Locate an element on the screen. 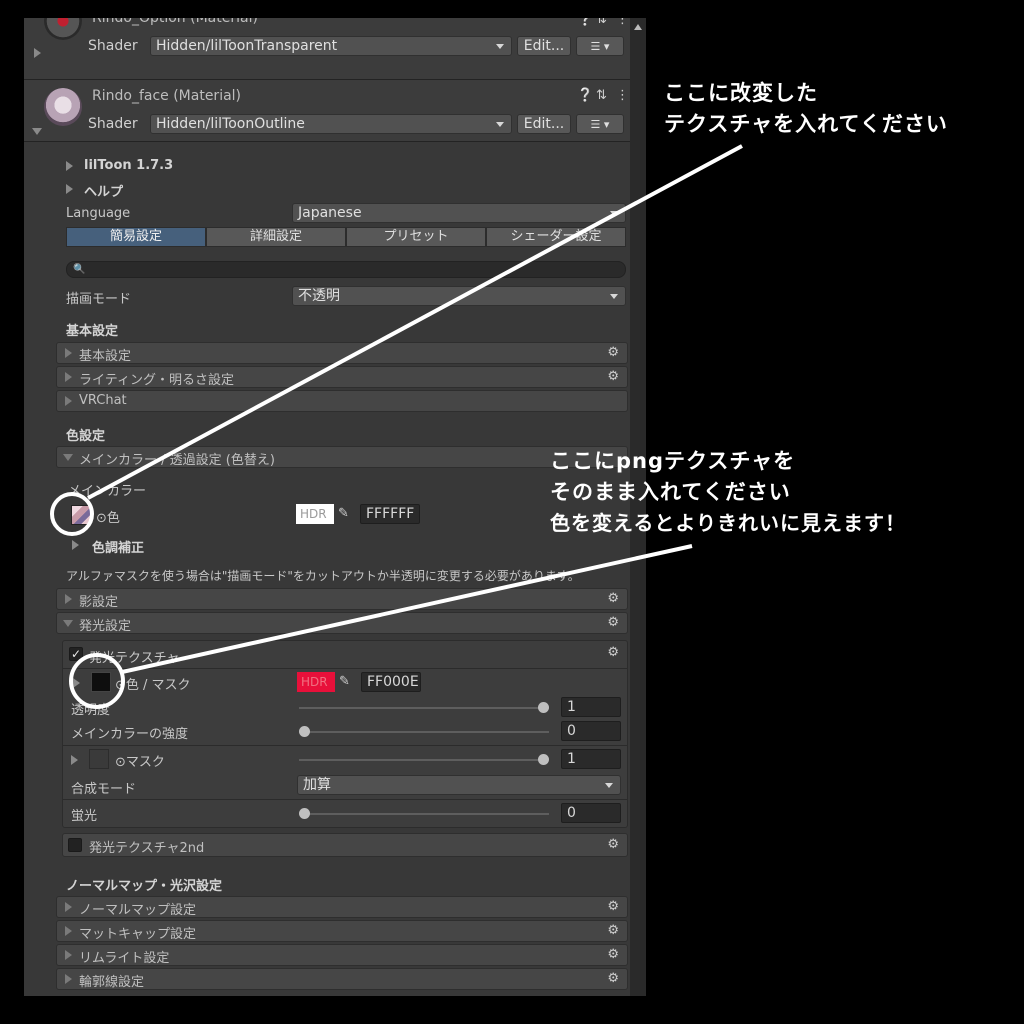 The width and height of the screenshot is (1024, 1024). annotation-bottom-line-2: そのまま入れてください is located at coordinates (670, 492).